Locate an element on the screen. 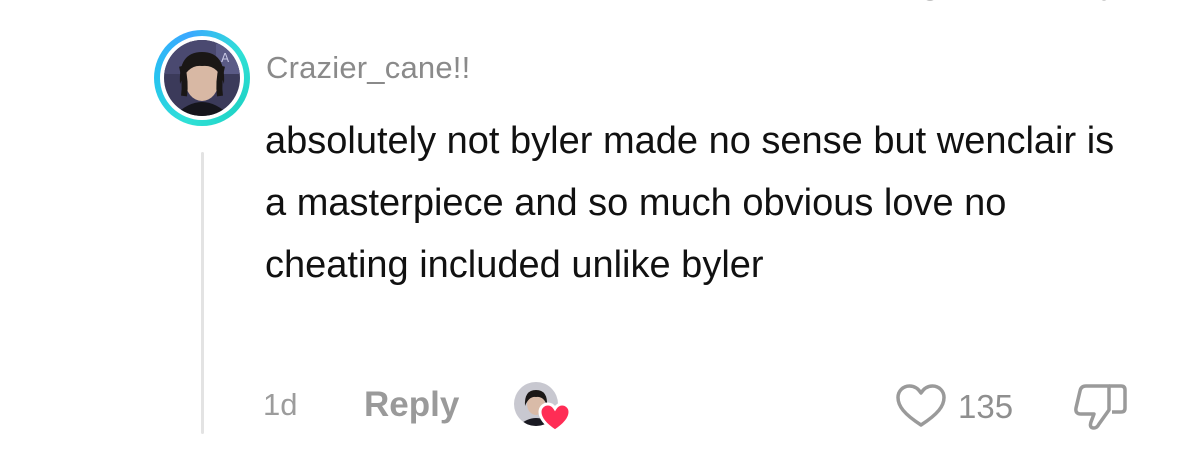 Image resolution: width=1179 pixels, height=450 pixels. creator-liked-badge is located at coordinates (543, 408).